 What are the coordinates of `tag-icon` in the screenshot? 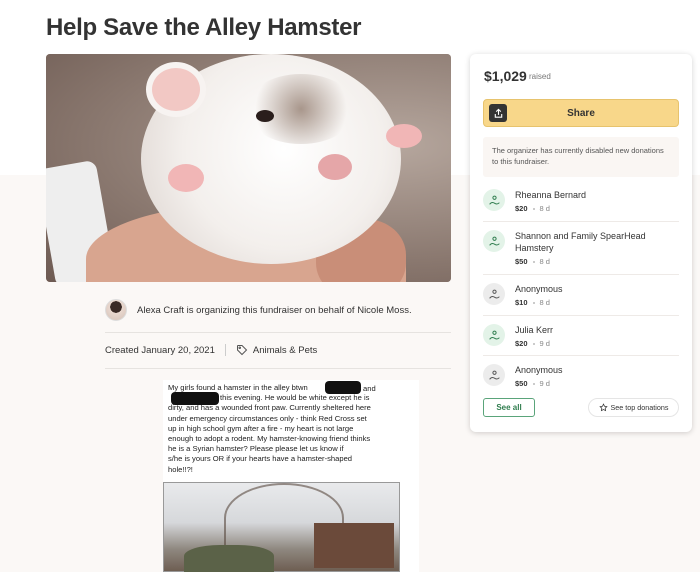 It's located at (242, 350).